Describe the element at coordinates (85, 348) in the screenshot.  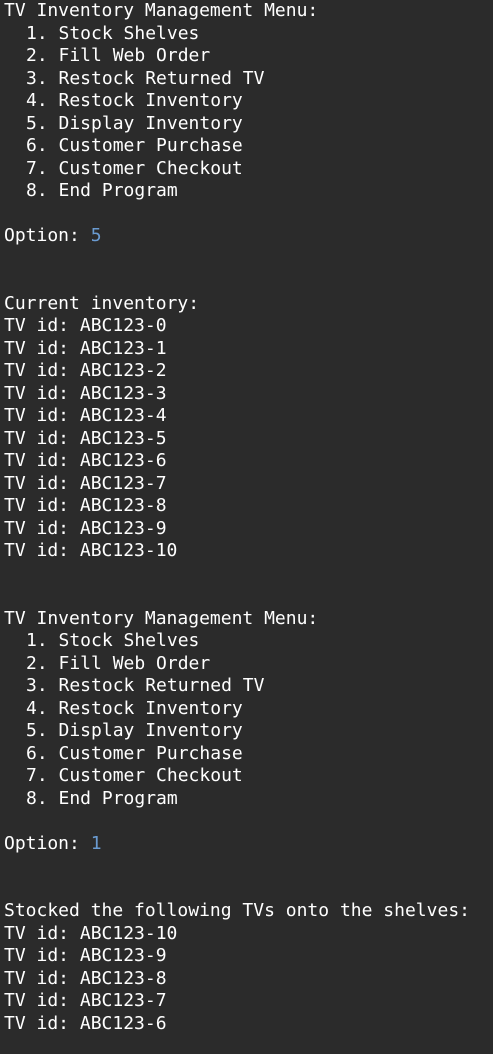
I see `output-line: TV id: ABC123-1` at that location.